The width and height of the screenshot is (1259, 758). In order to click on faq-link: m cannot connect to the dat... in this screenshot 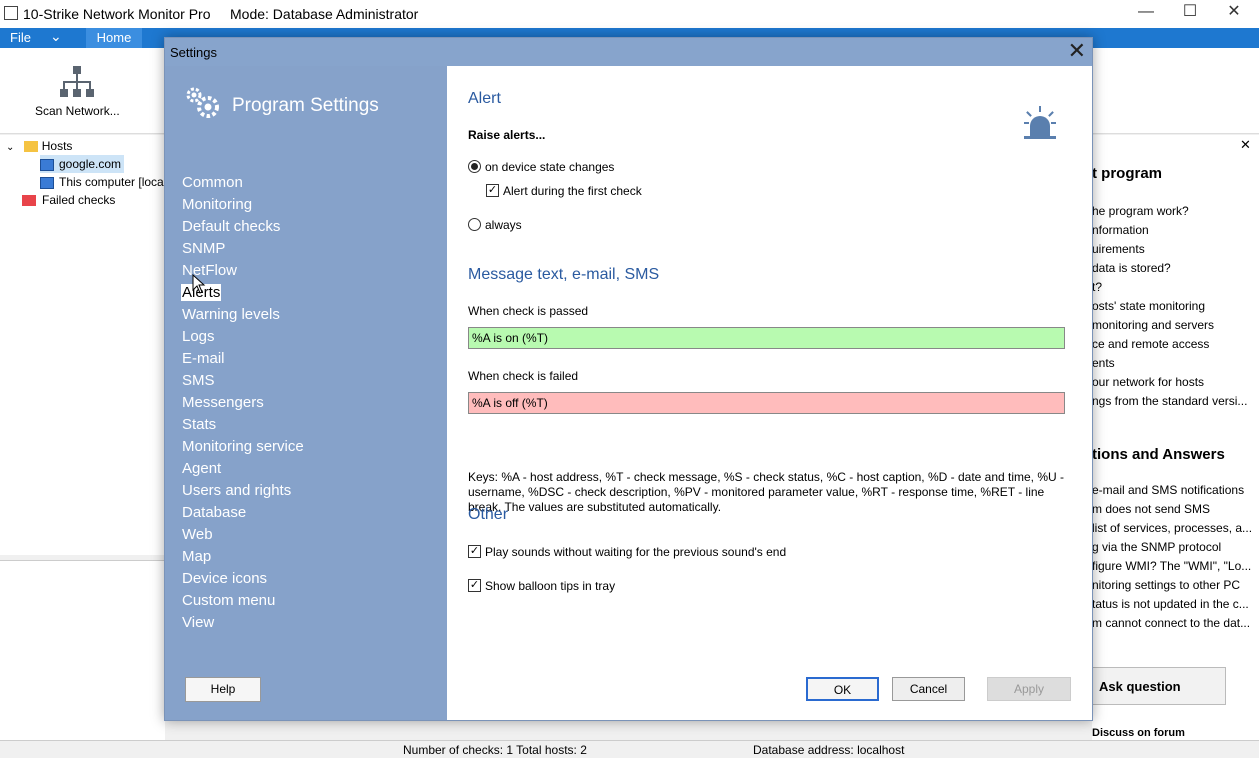, I will do `click(1171, 623)`.